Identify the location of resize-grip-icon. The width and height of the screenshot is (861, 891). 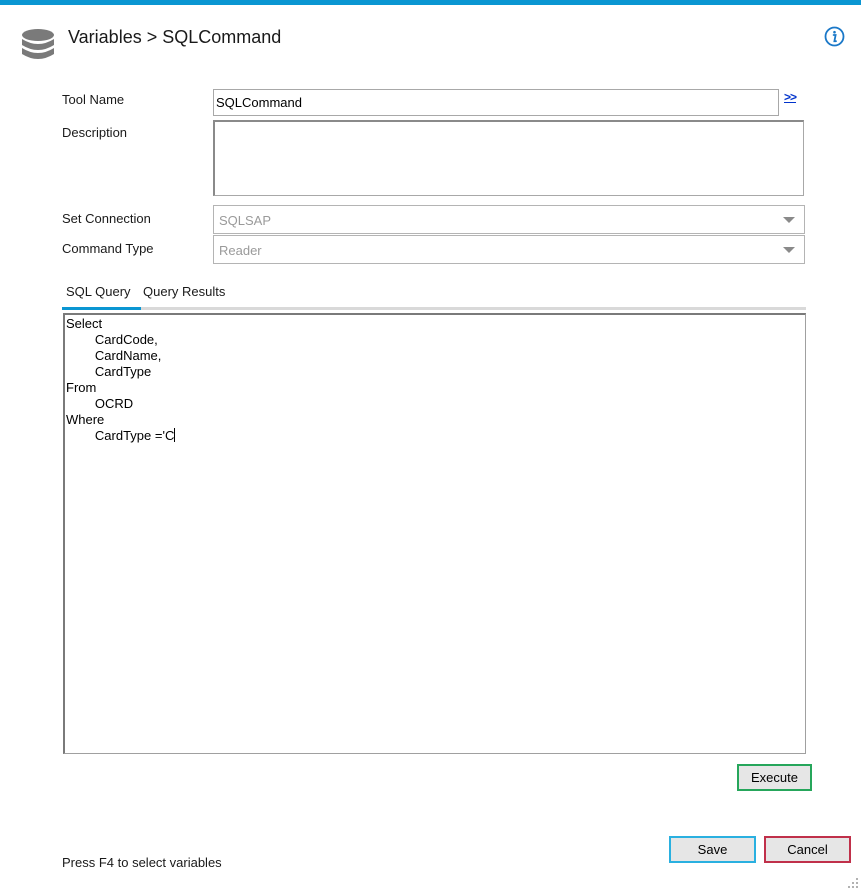
(853, 883).